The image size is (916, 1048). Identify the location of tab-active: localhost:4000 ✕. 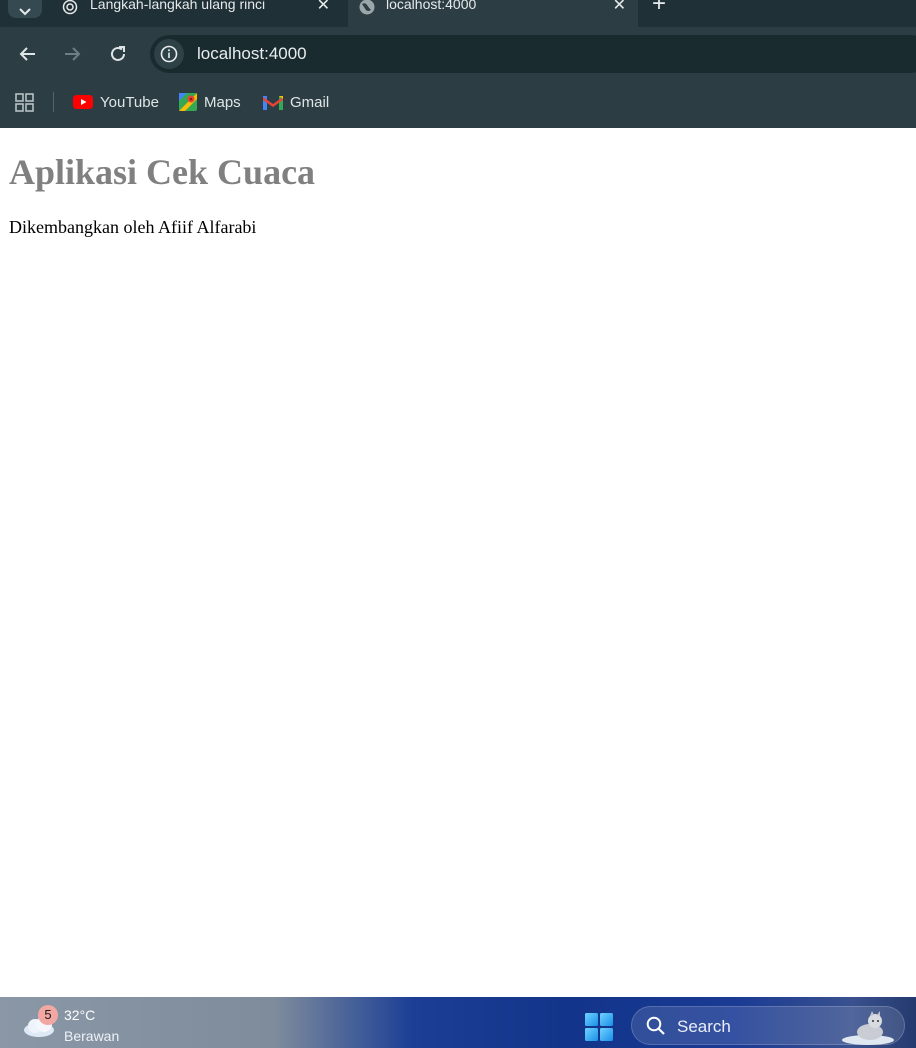
(493, 13).